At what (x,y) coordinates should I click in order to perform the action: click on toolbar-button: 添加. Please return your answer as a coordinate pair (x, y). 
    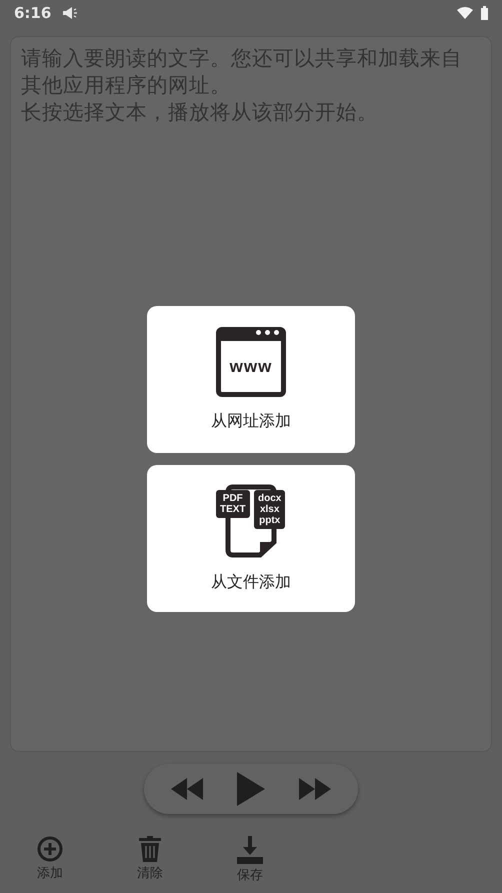
    Looking at the image, I should click on (50, 860).